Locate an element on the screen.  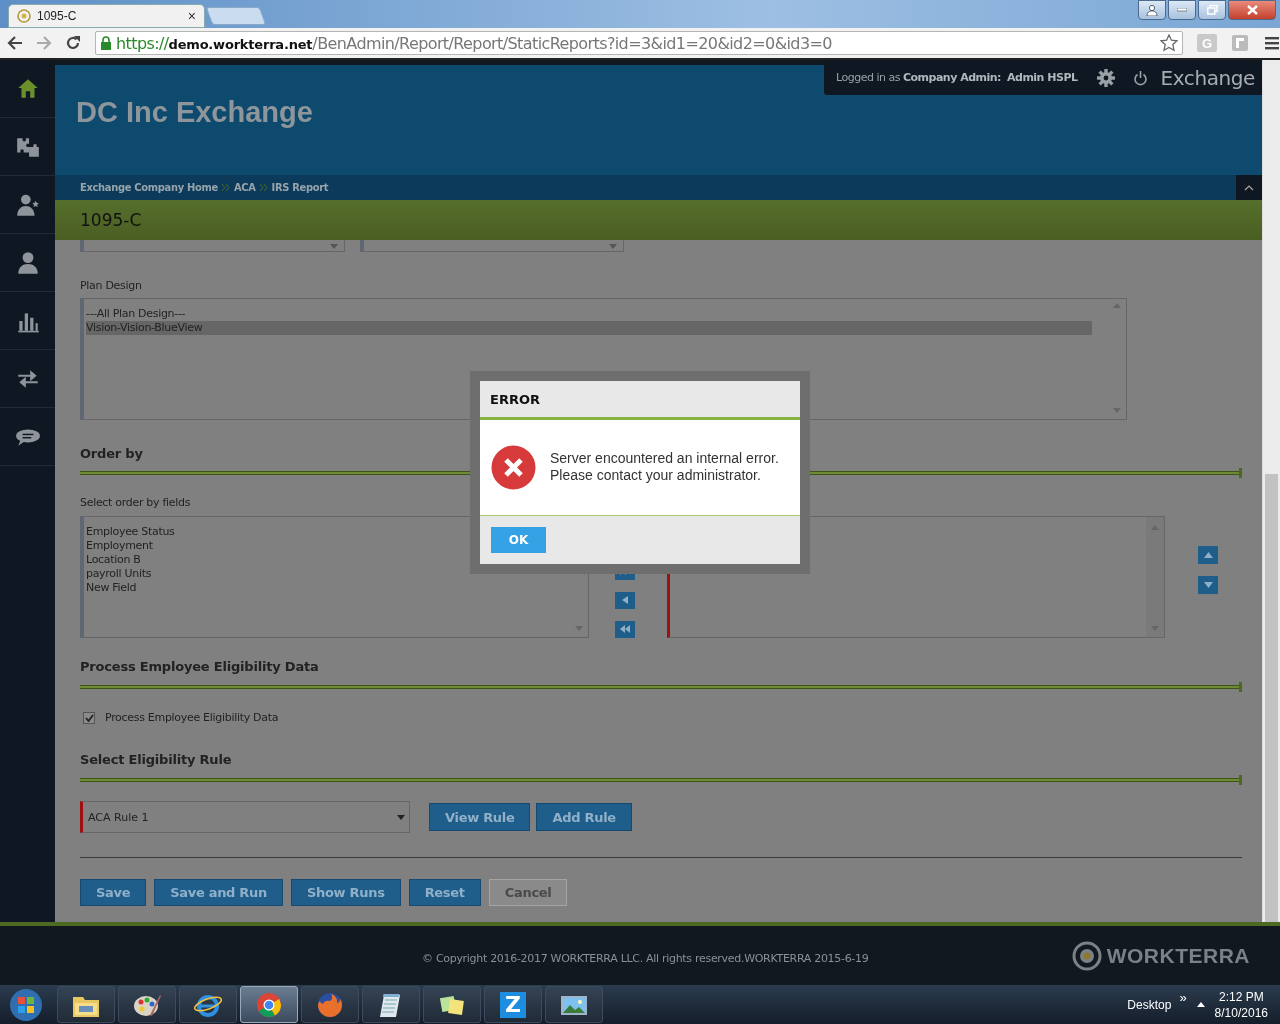
desktop-toolbar-label: Desktop is located at coordinates (1149, 1004).